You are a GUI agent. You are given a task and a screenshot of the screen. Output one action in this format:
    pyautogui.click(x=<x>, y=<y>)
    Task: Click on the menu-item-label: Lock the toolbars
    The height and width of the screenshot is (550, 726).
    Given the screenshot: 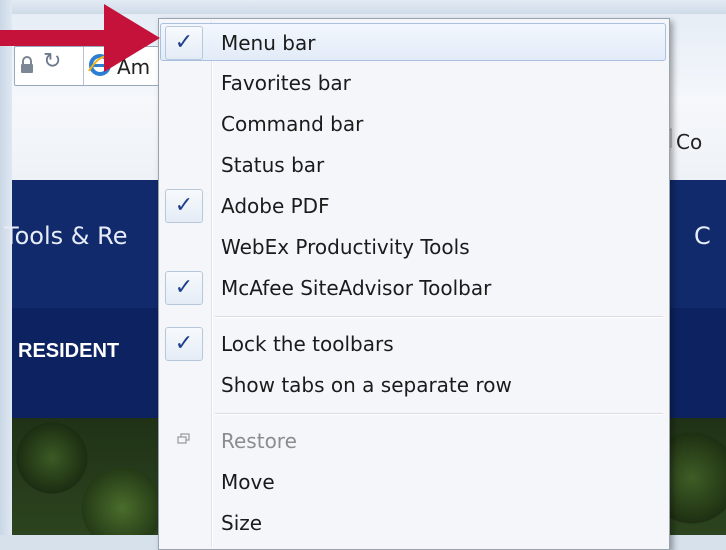 What is the action you would take?
    pyautogui.click(x=307, y=344)
    